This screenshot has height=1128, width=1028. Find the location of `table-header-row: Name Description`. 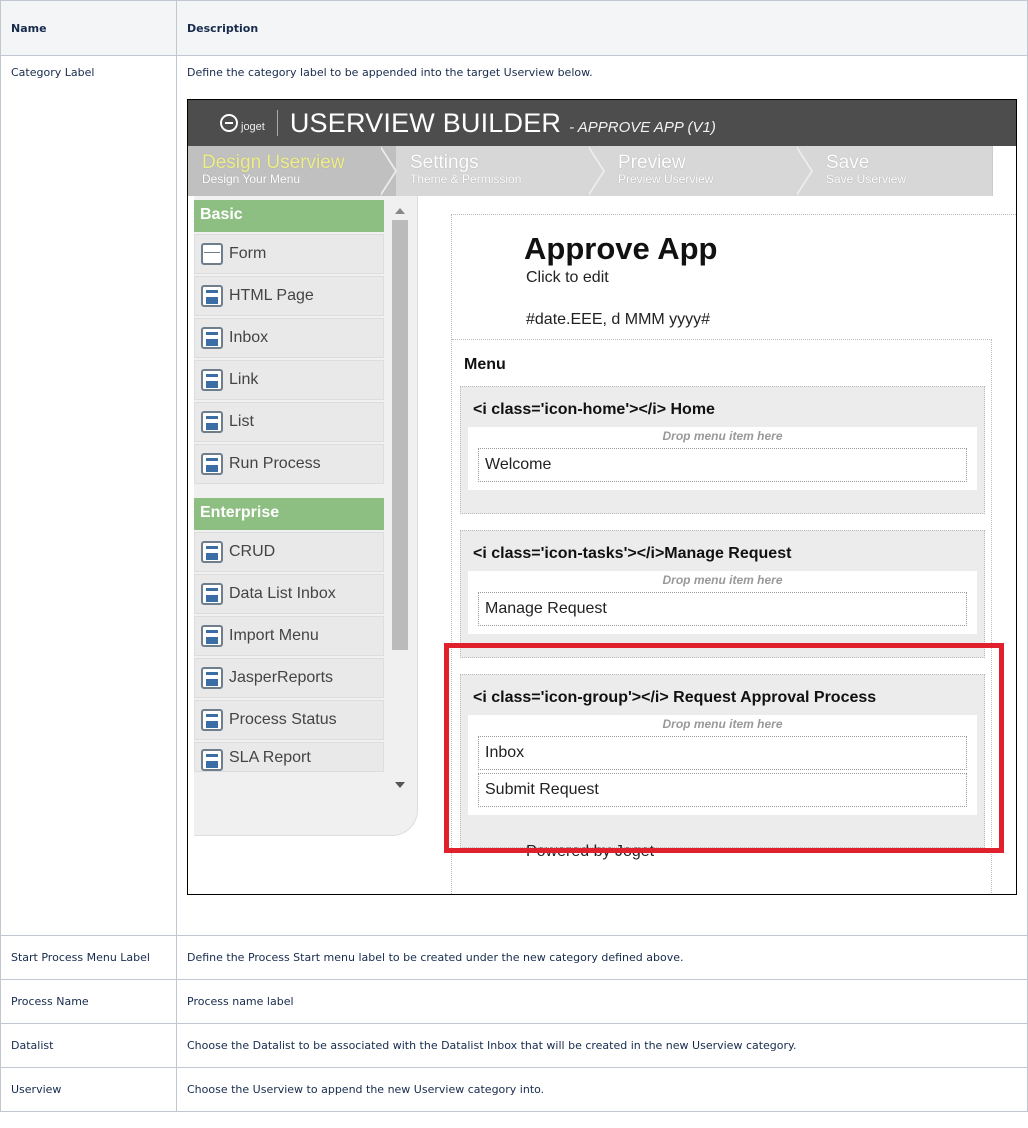

table-header-row: Name Description is located at coordinates (514, 28).